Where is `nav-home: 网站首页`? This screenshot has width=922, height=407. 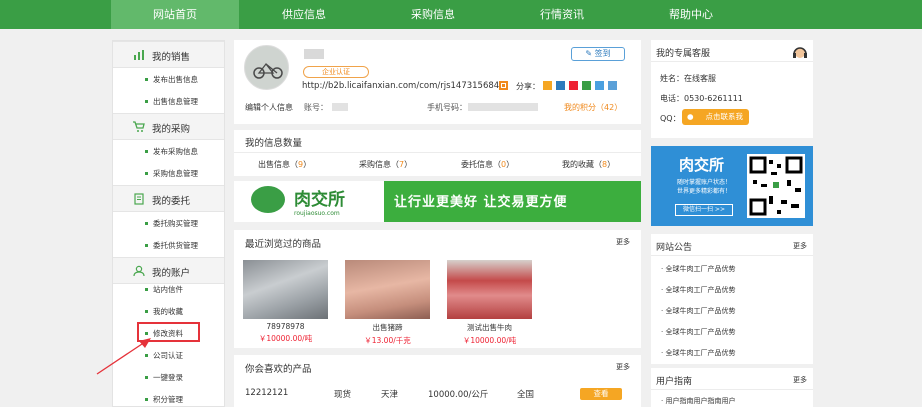 nav-home: 网站首页 is located at coordinates (175, 14).